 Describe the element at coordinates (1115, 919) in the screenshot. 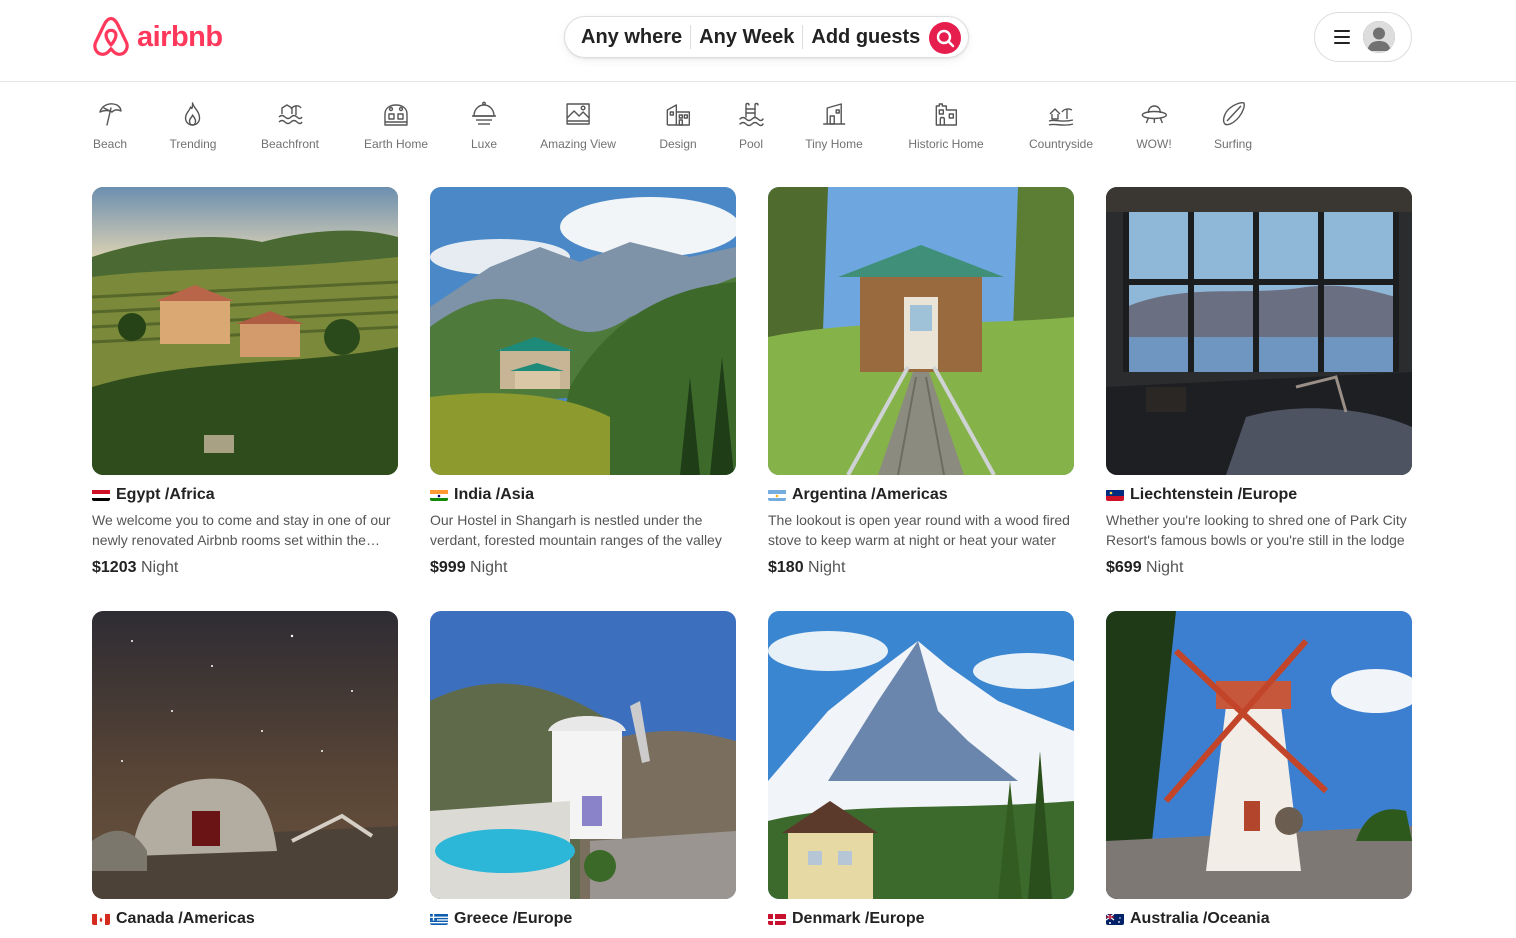

I see `australia-flag-icon` at that location.